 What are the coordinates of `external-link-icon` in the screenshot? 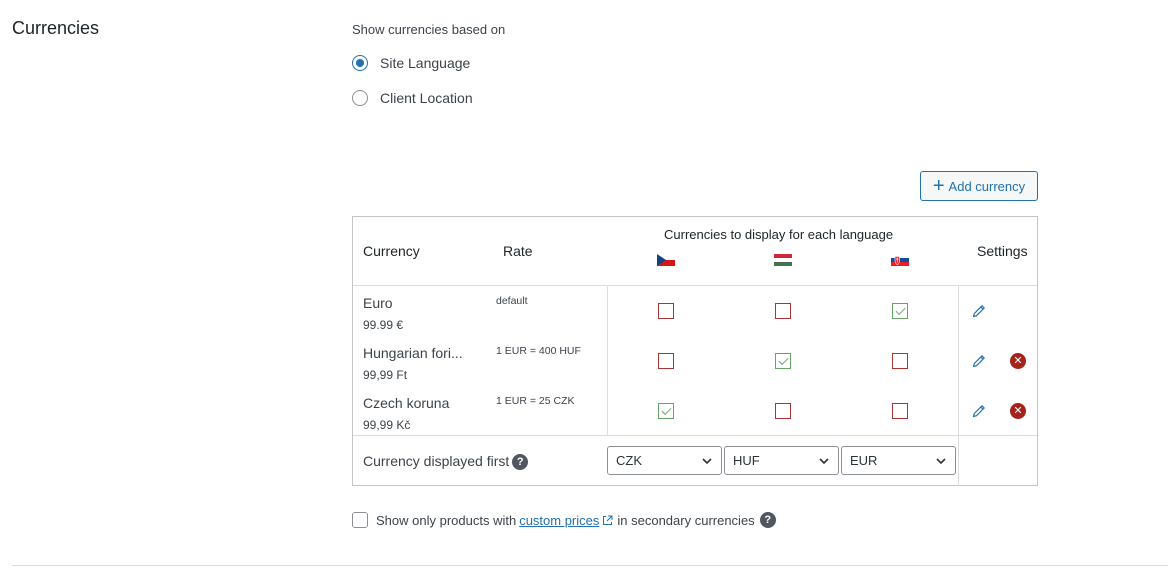 It's located at (608, 520).